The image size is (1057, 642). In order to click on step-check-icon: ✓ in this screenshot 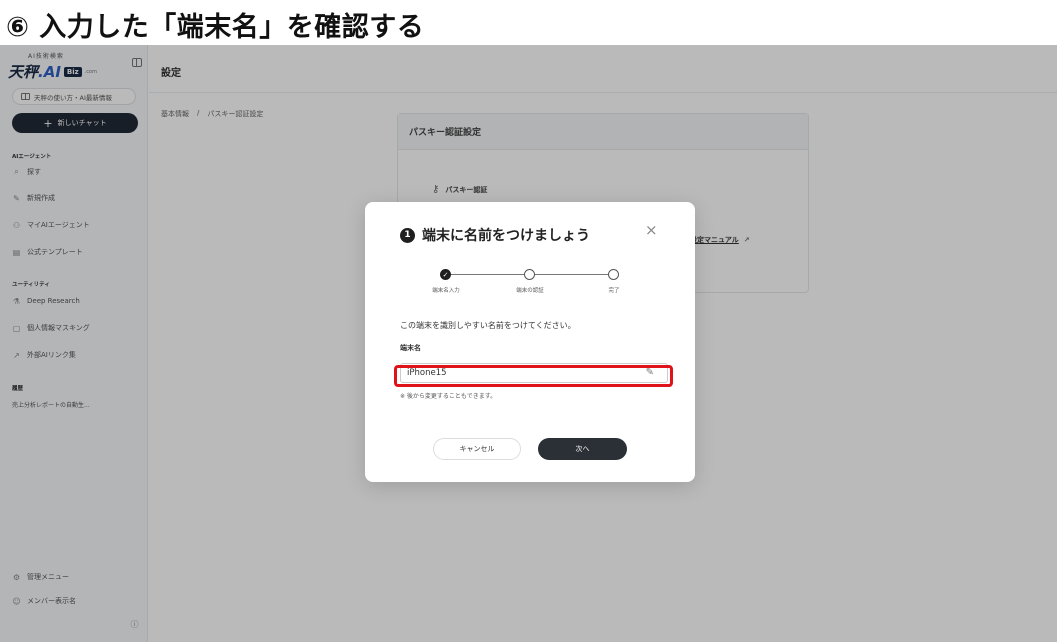, I will do `click(445, 274)`.